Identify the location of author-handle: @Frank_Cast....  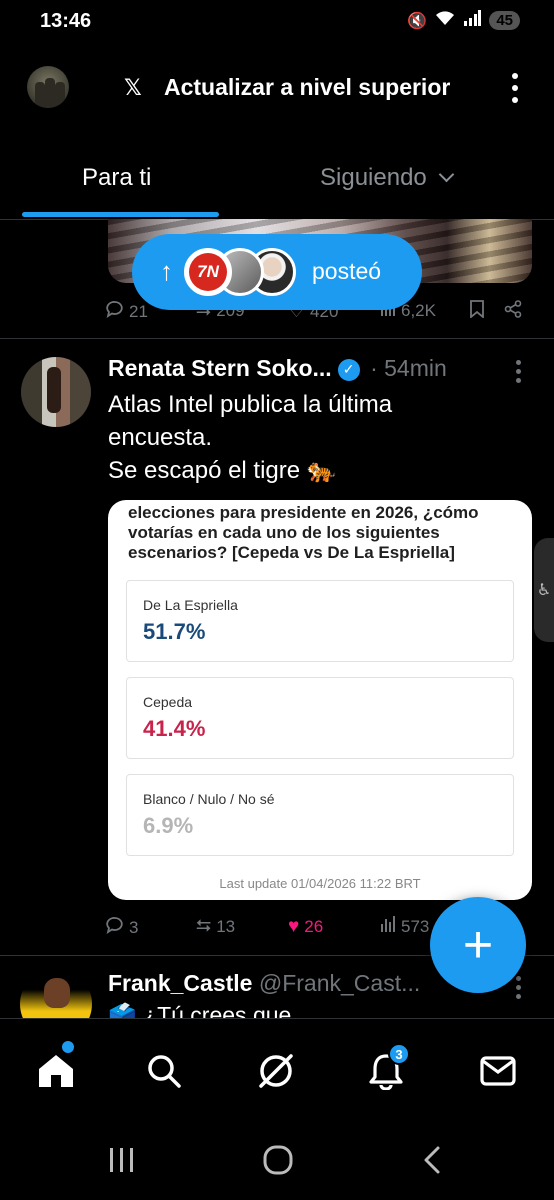
(339, 983).